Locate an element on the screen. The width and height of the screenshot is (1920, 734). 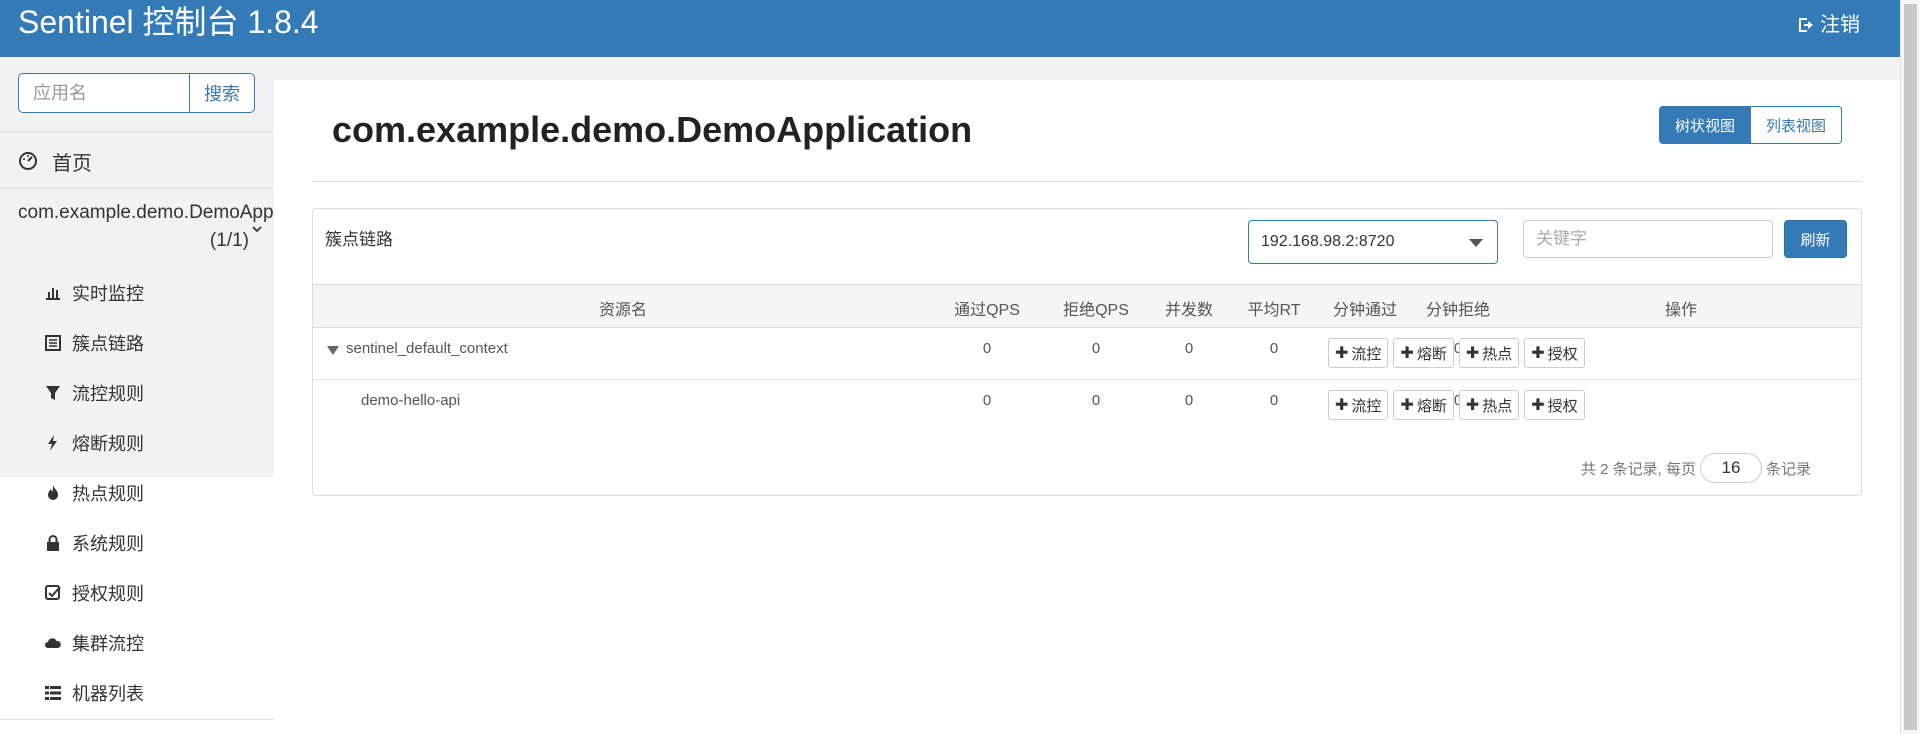
refresh-button: 刷新 is located at coordinates (1815, 239).